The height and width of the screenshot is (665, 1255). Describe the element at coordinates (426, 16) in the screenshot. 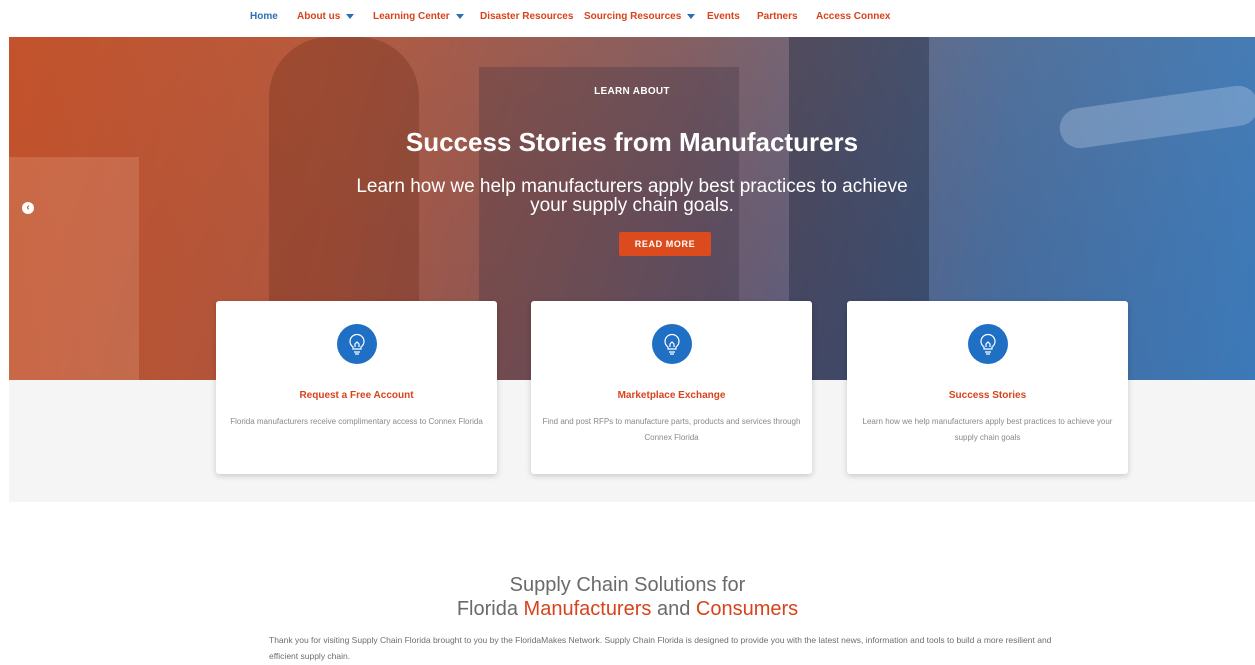

I see `nav-learning-center: Learning Center` at that location.